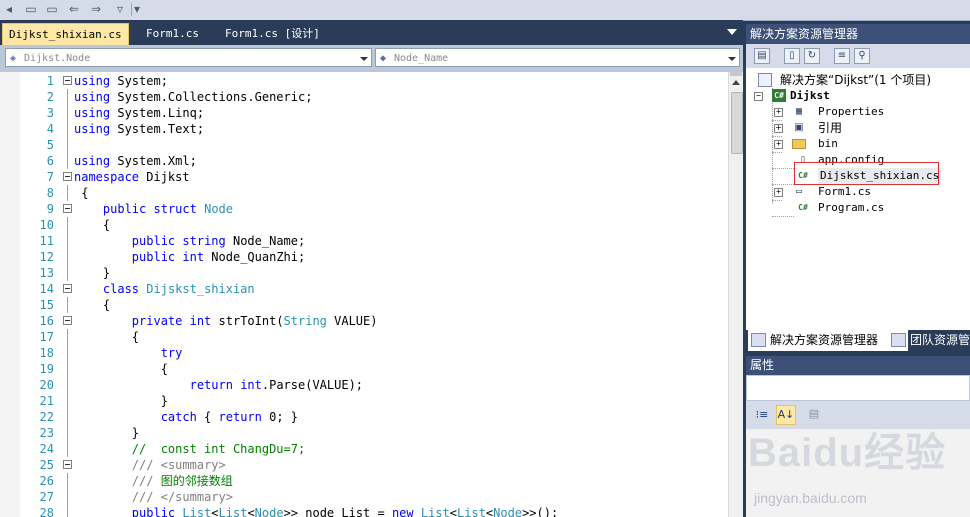  I want to click on class-diagram-icon: ⚲, so click(862, 56).